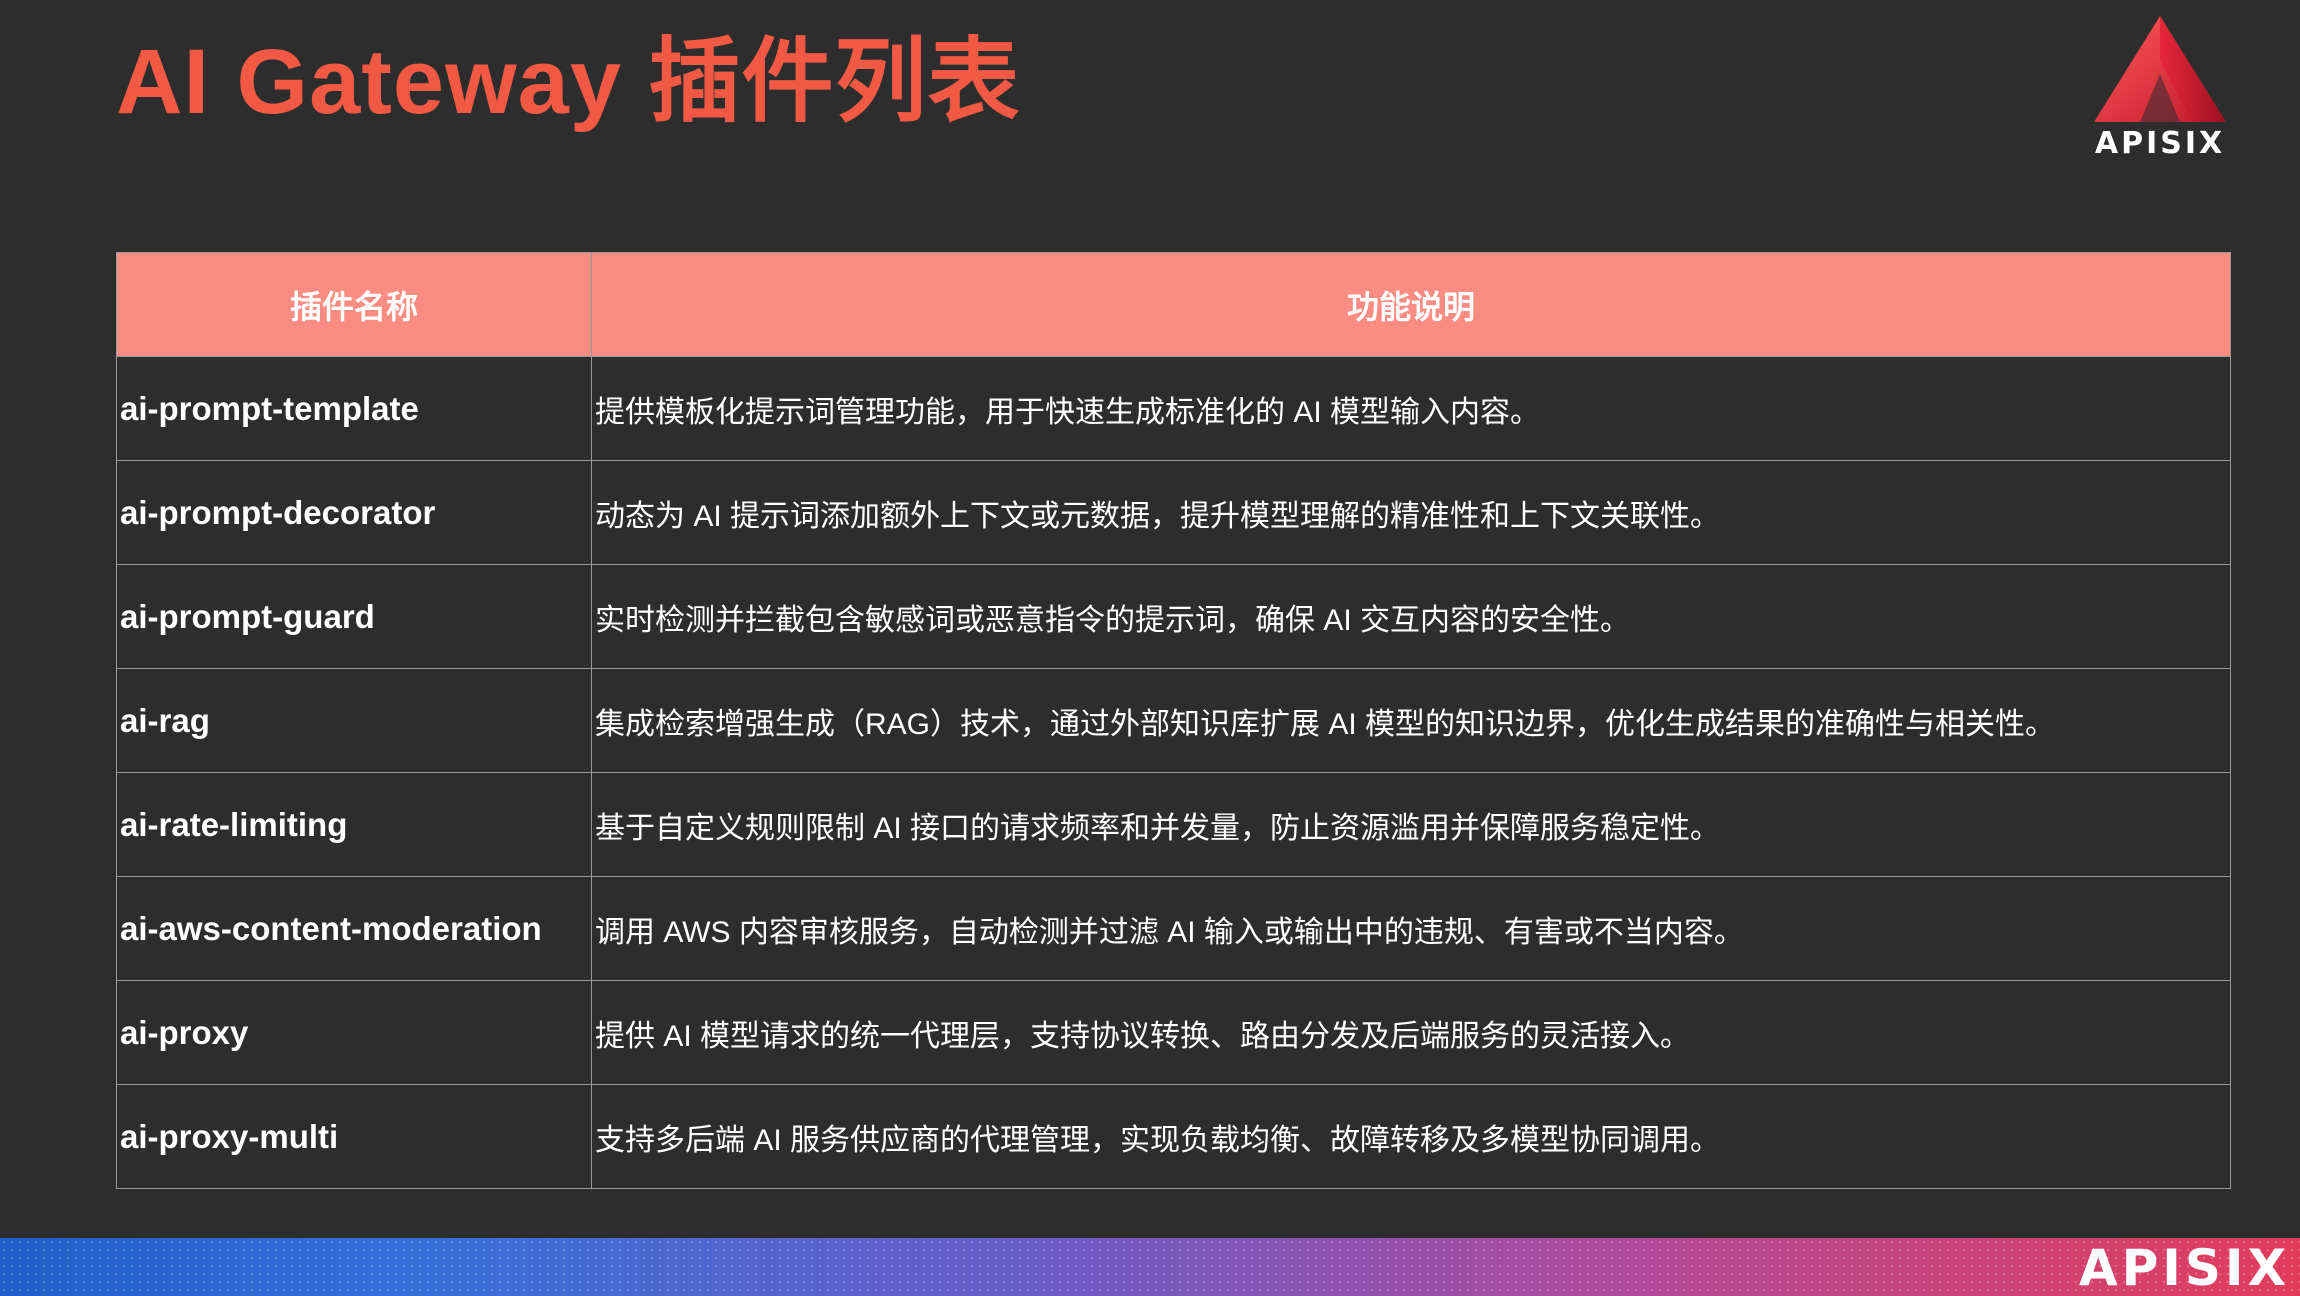 This screenshot has height=1296, width=2300. What do you see at coordinates (354, 304) in the screenshot?
I see `header-plugin-name: 插件名称` at bounding box center [354, 304].